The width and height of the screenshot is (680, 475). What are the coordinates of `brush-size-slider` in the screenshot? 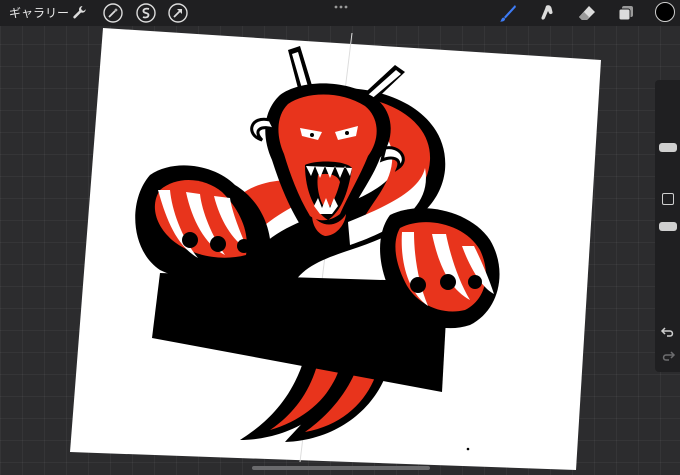 It's located at (668, 147).